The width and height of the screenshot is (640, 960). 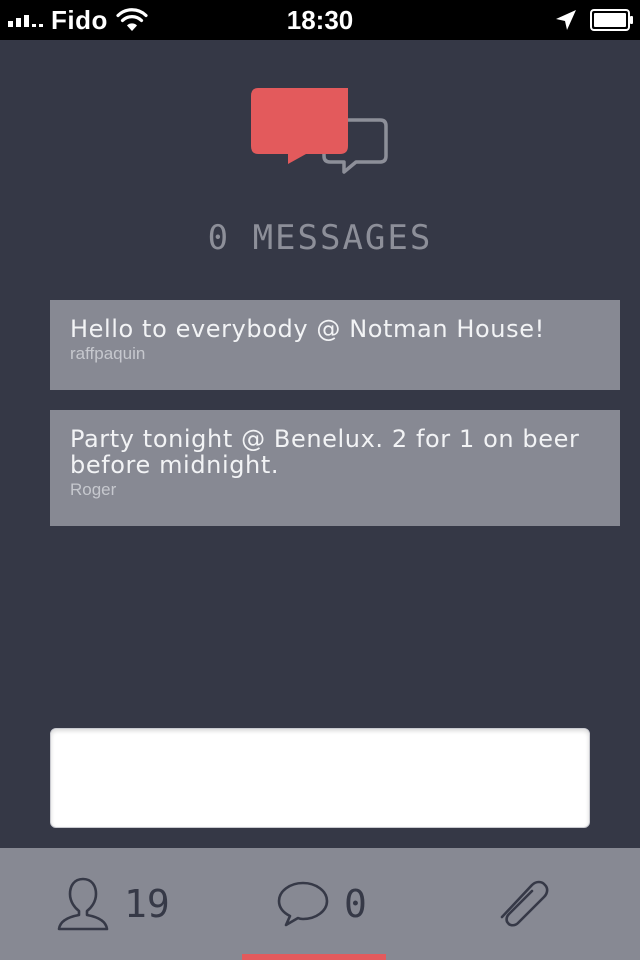 I want to click on status-time: 18:30, so click(x=320, y=20).